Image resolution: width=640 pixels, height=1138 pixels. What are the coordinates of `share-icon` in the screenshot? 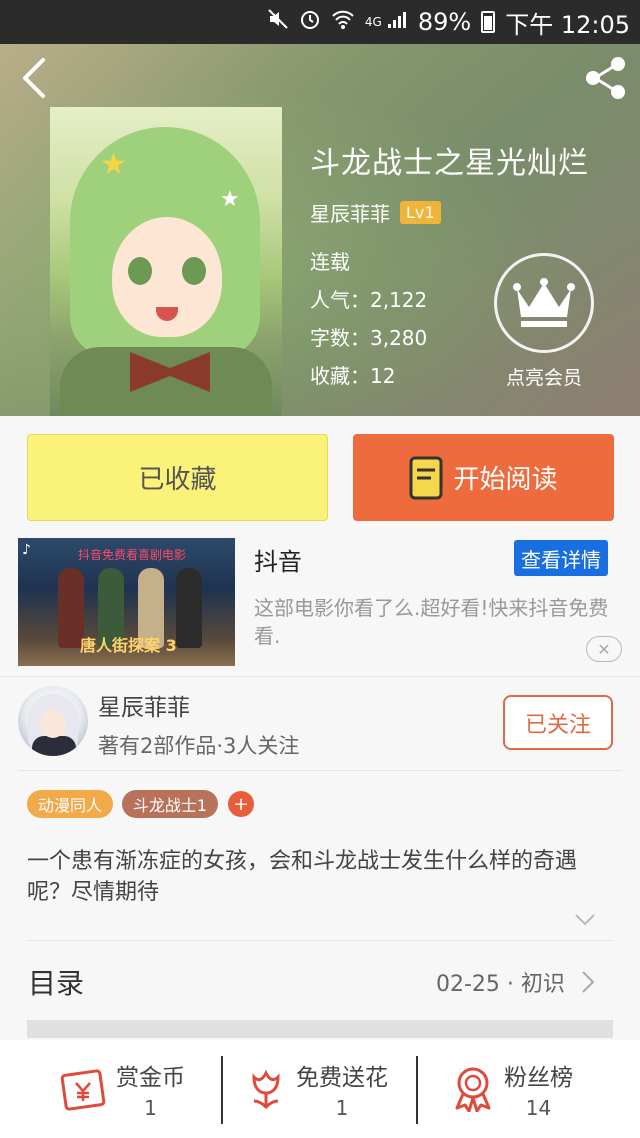 It's located at (605, 78).